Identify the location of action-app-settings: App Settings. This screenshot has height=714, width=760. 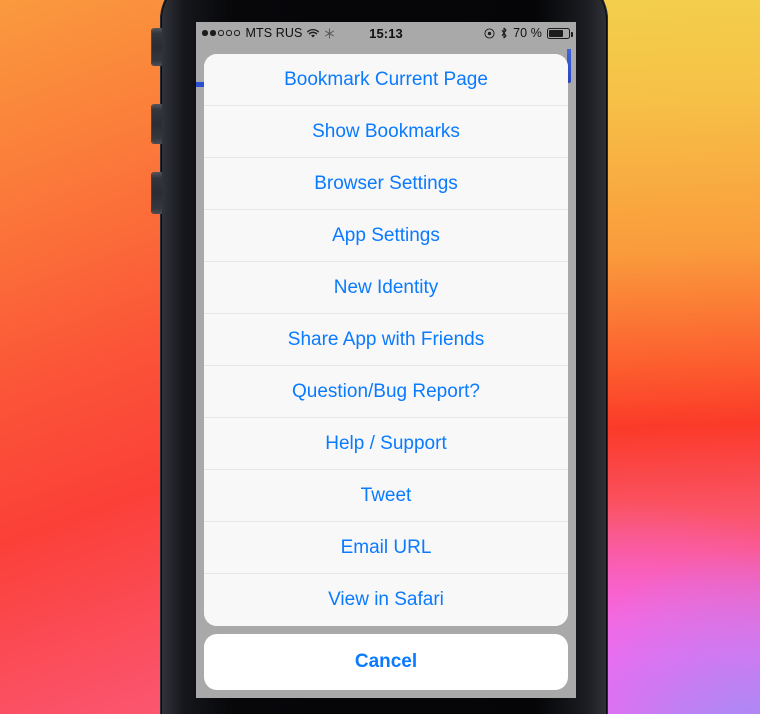
(386, 236).